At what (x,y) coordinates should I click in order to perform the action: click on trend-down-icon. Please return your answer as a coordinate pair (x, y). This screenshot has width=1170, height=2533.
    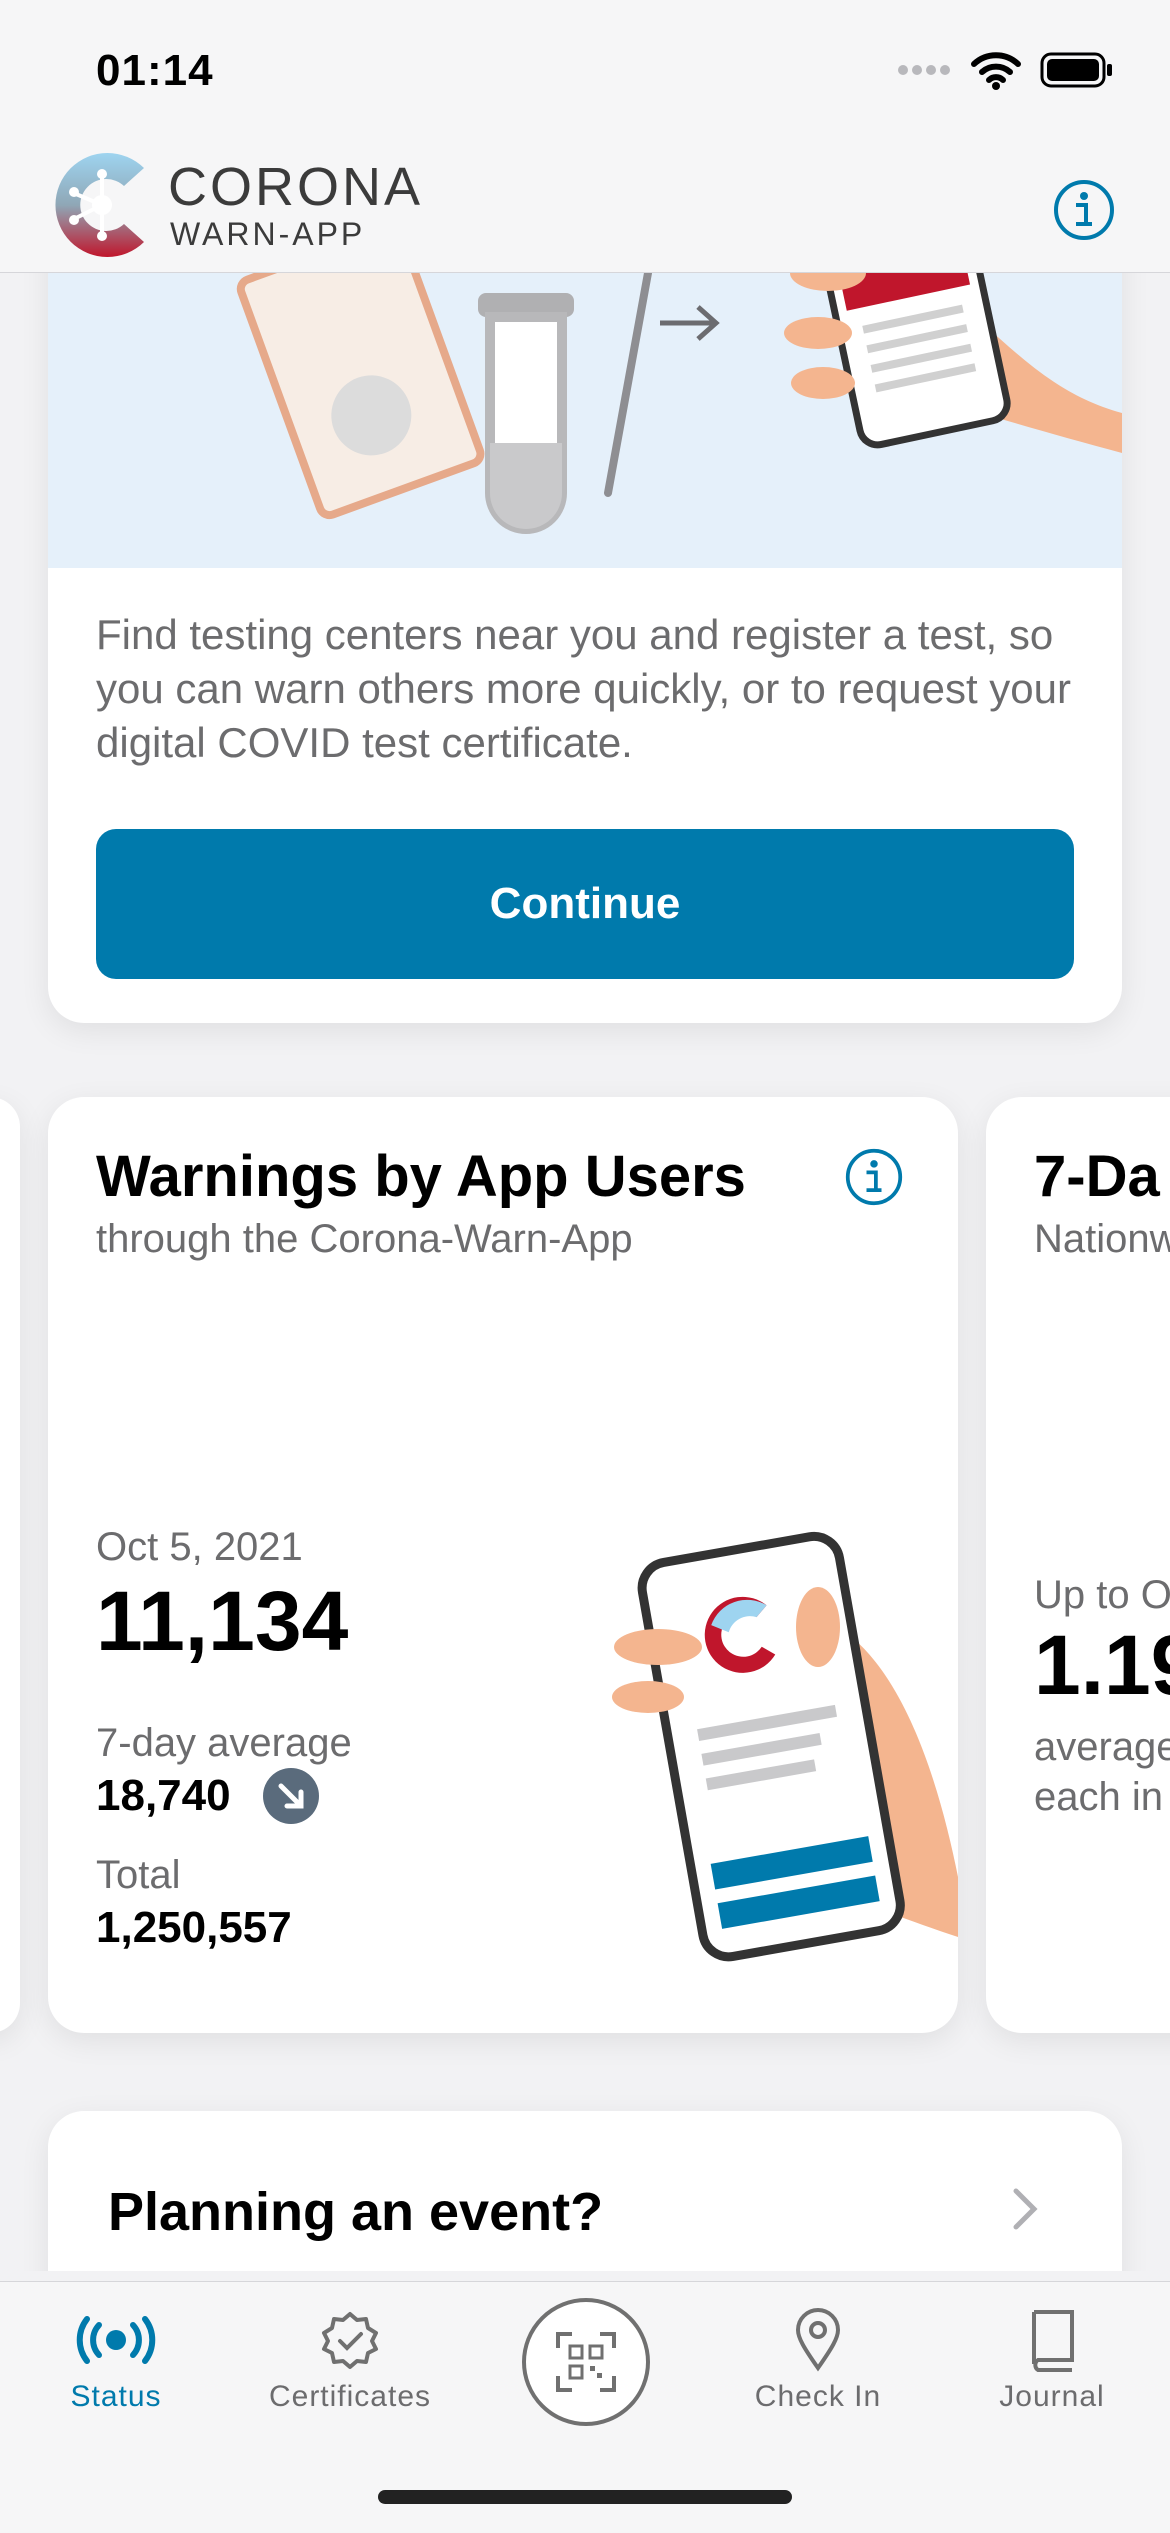
    Looking at the image, I should click on (291, 1796).